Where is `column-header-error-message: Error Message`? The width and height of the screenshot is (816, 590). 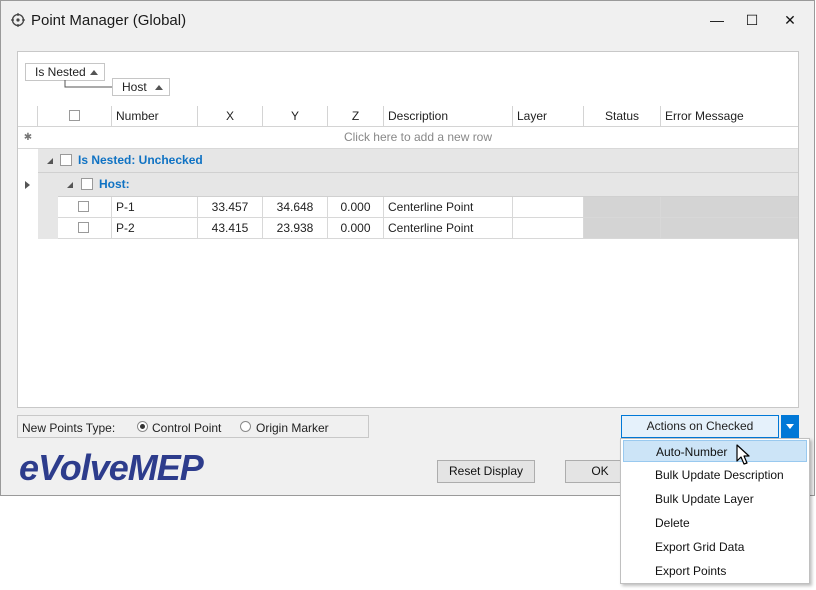 column-header-error-message: Error Message is located at coordinates (729, 116).